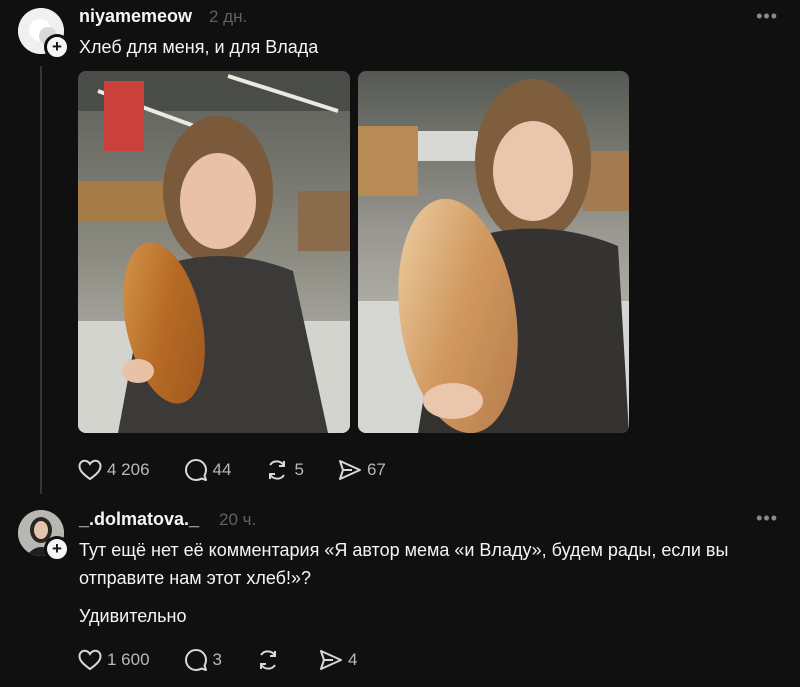 The width and height of the screenshot is (800, 687). What do you see at coordinates (199, 47) in the screenshot?
I see `post-text: Хлеб для меня, и для Влада` at bounding box center [199, 47].